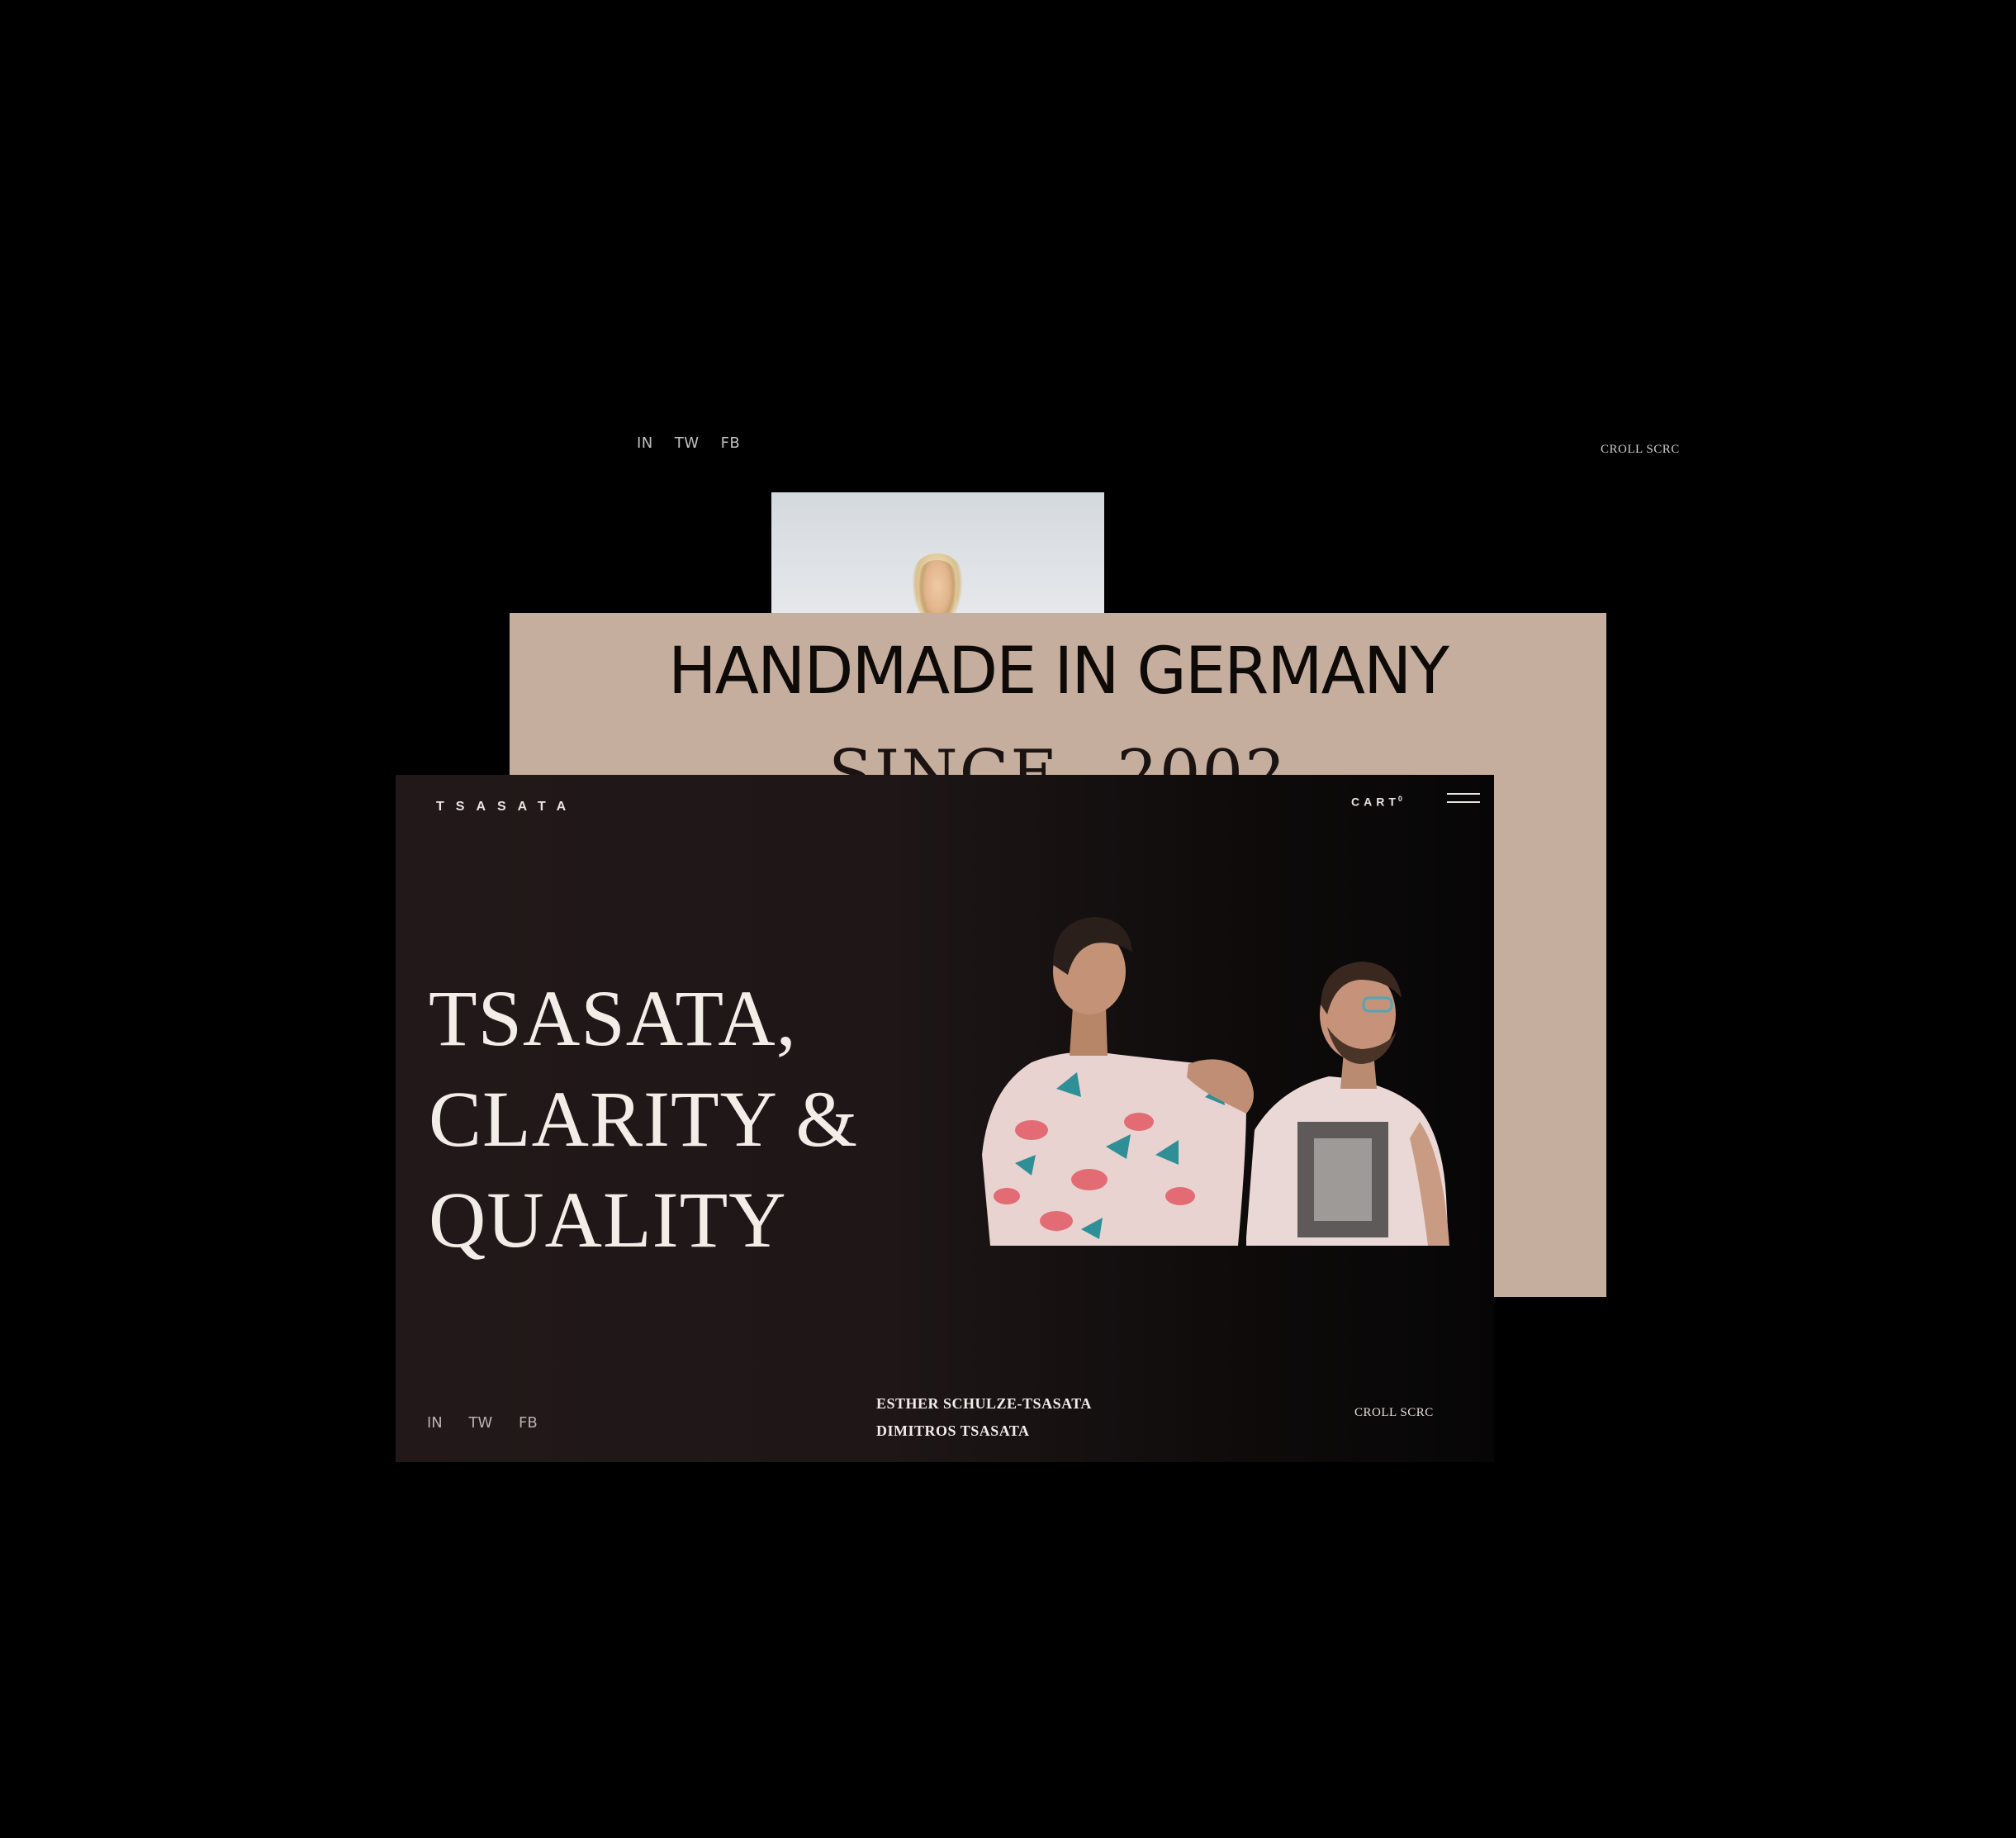  Describe the element at coordinates (613, 1018) in the screenshot. I see `hero-line-1: TSASATA,` at that location.